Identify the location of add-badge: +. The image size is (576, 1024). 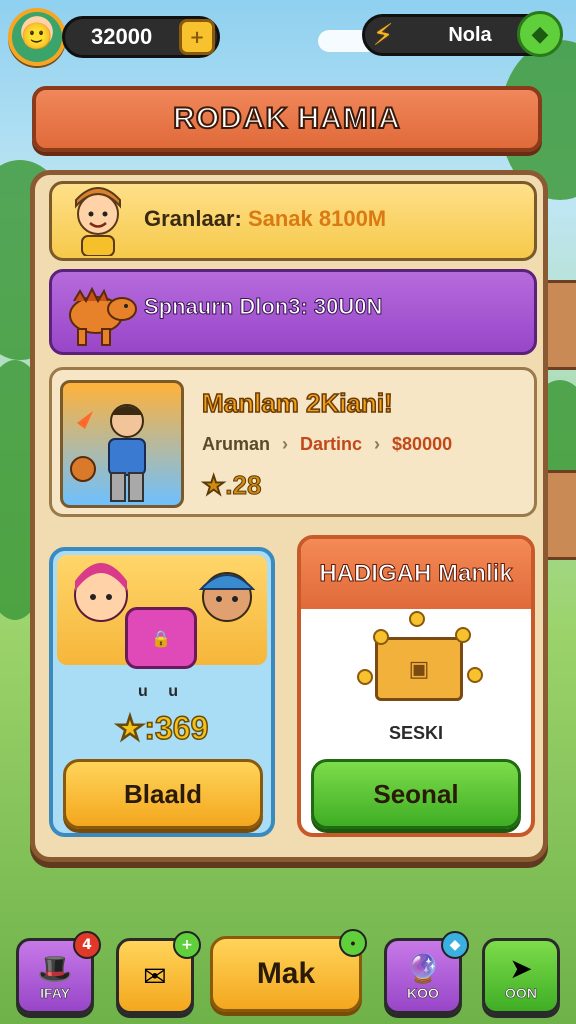
(187, 945).